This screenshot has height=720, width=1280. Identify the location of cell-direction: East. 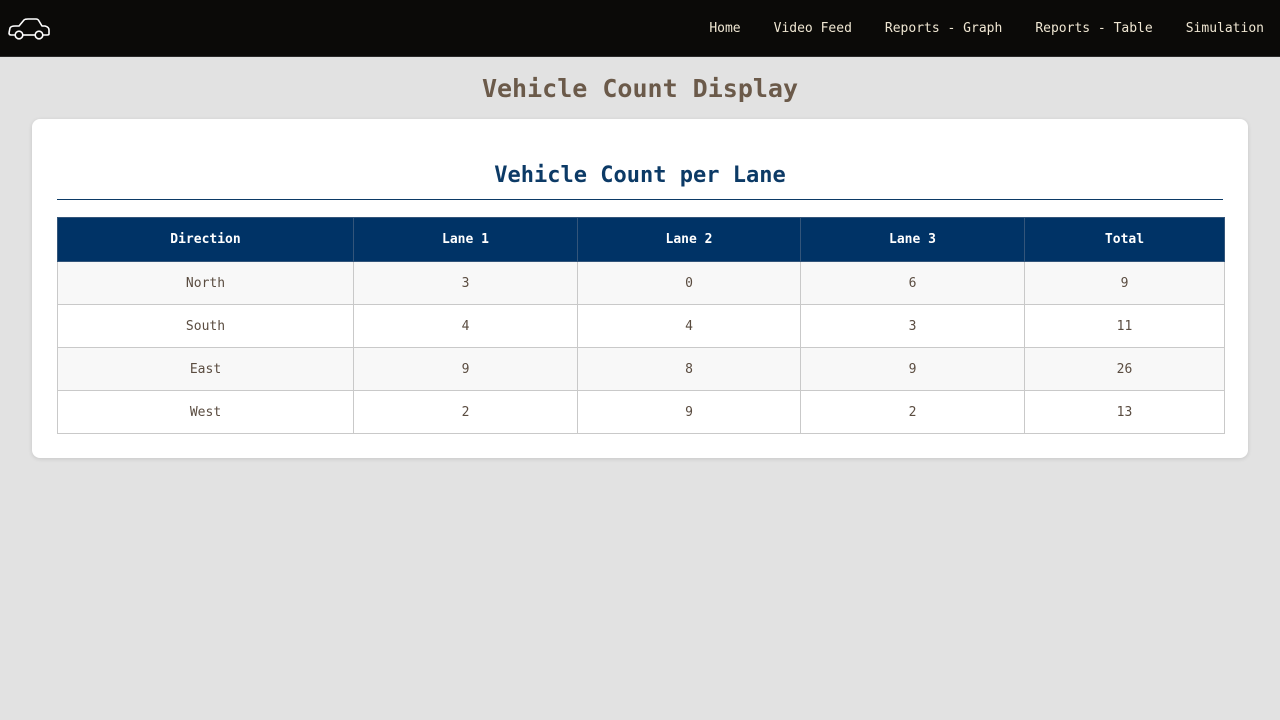
(205, 369).